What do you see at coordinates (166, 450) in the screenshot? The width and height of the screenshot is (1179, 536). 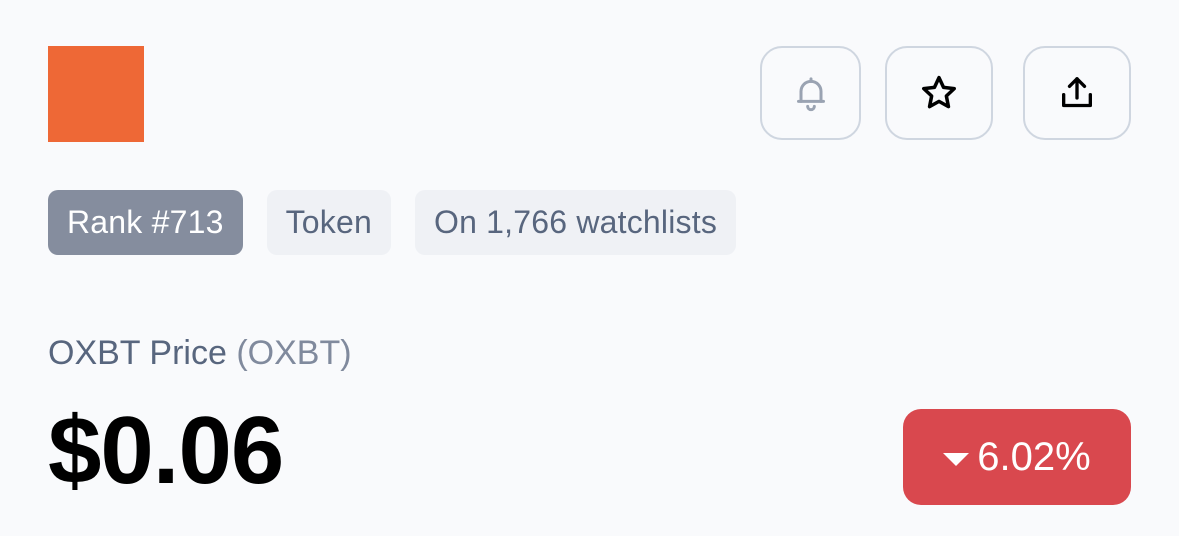 I see `current-price: $0.06` at bounding box center [166, 450].